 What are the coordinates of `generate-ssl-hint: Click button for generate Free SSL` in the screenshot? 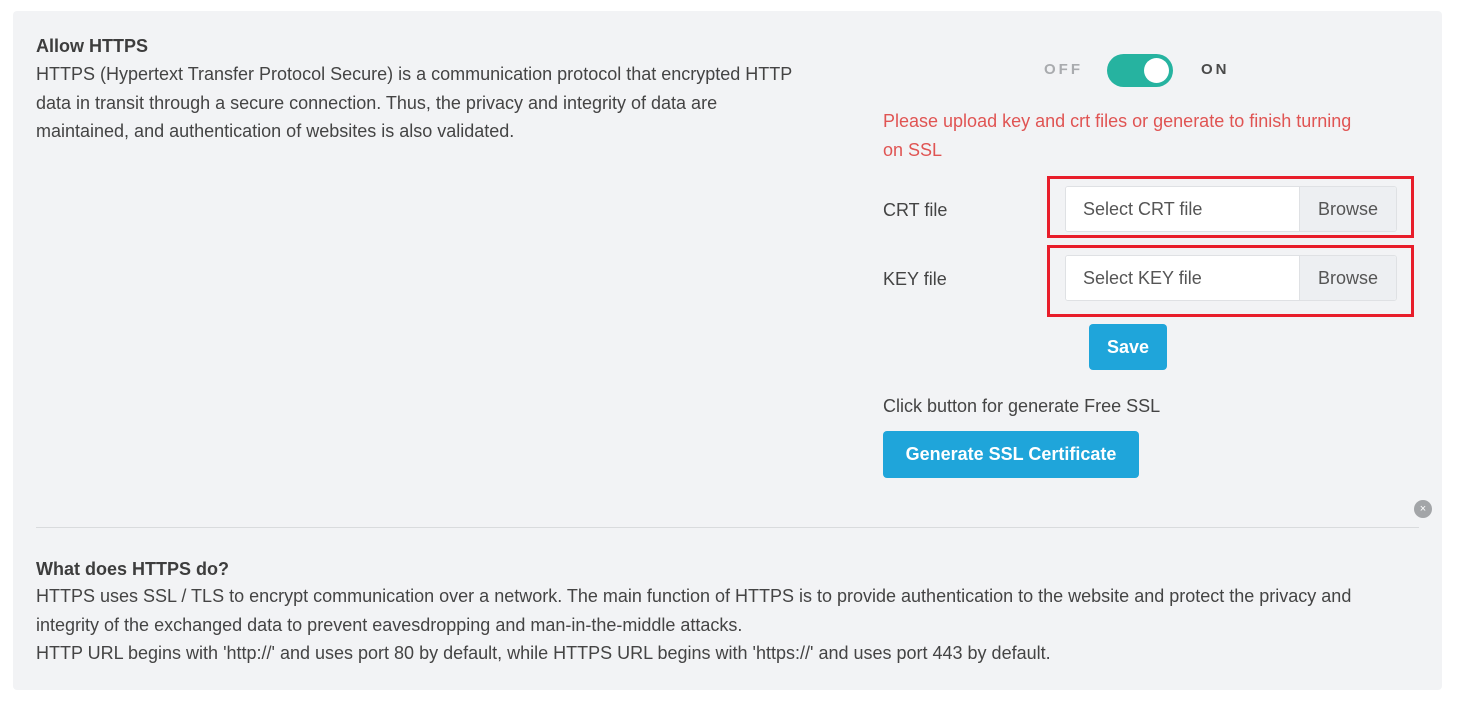 It's located at (1022, 406).